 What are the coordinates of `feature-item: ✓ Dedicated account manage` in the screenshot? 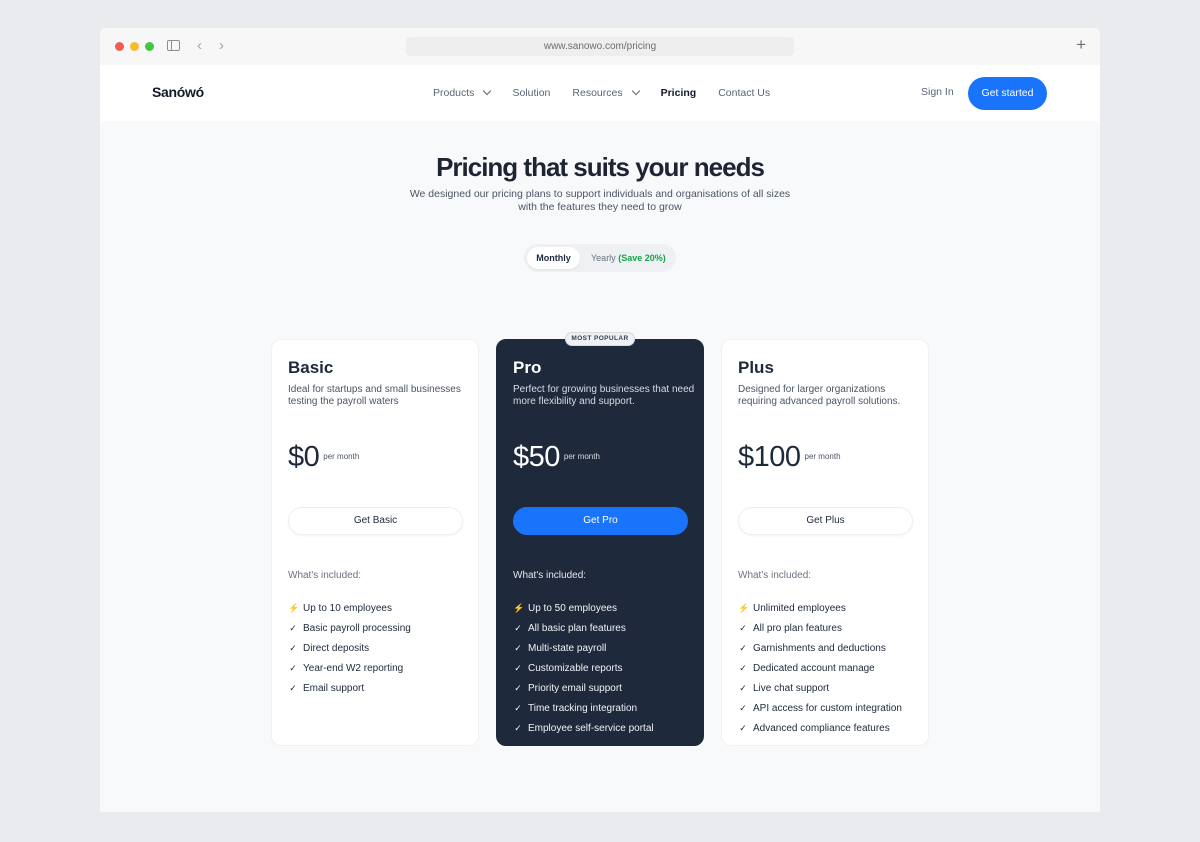 It's located at (820, 668).